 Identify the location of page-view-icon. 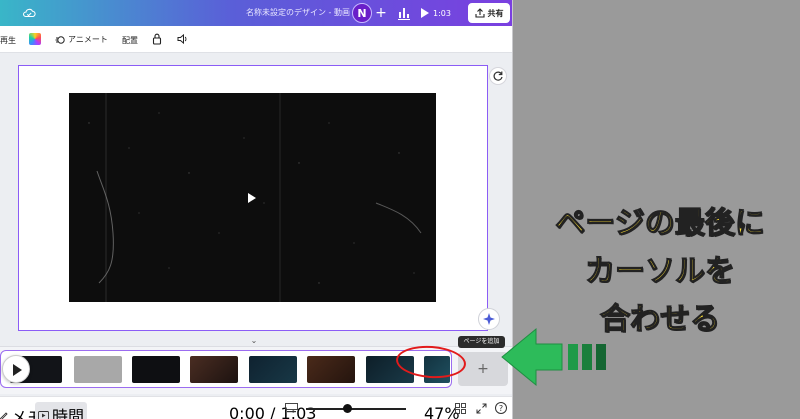
(291, 408).